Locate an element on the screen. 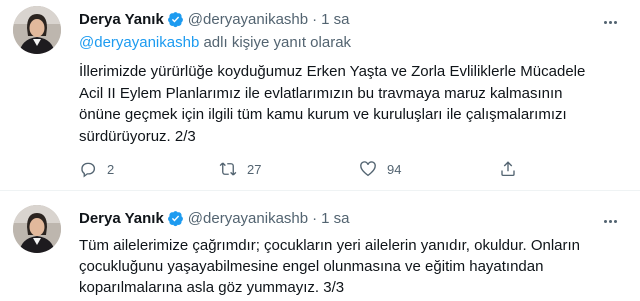 This screenshot has width=640, height=301. share-icon is located at coordinates (508, 169).